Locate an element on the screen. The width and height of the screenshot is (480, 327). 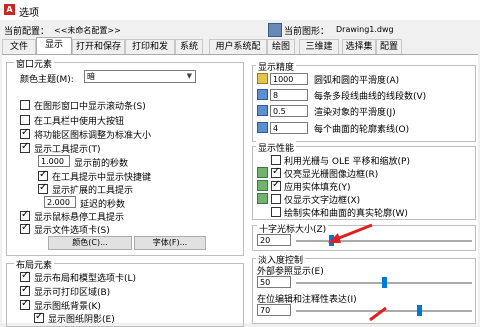
polyline-segments-label: 每条多段线曲线的线段数(V) is located at coordinates (370, 97).